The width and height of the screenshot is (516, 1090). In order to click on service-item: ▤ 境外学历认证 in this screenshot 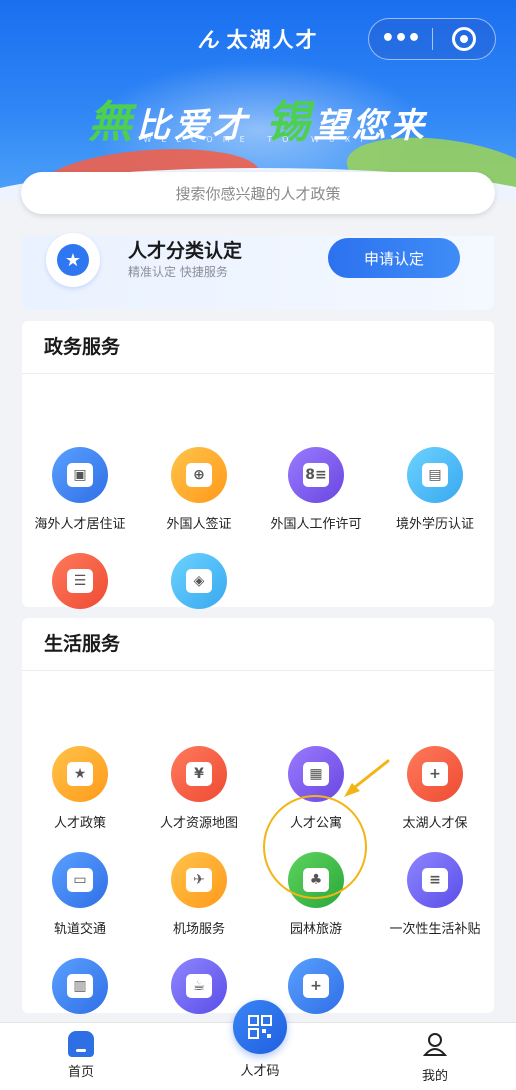, I will do `click(435, 489)`.